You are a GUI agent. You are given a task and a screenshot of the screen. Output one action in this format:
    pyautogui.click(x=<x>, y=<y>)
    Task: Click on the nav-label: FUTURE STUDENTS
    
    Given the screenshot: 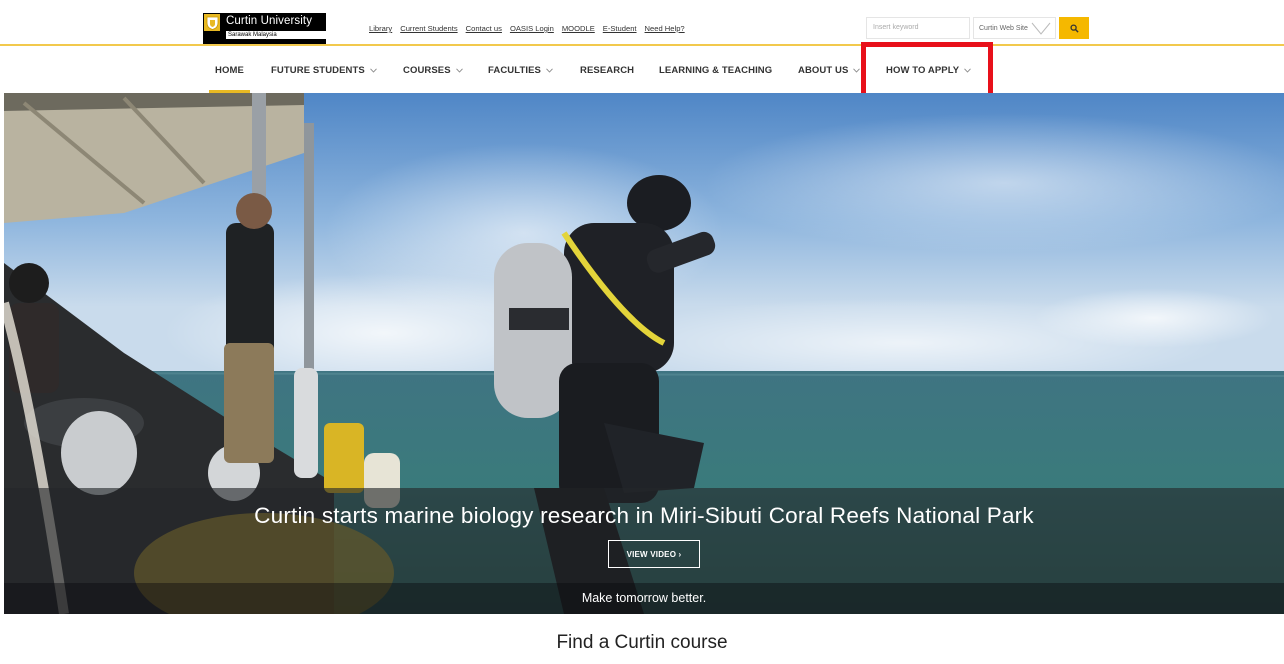 What is the action you would take?
    pyautogui.click(x=318, y=70)
    